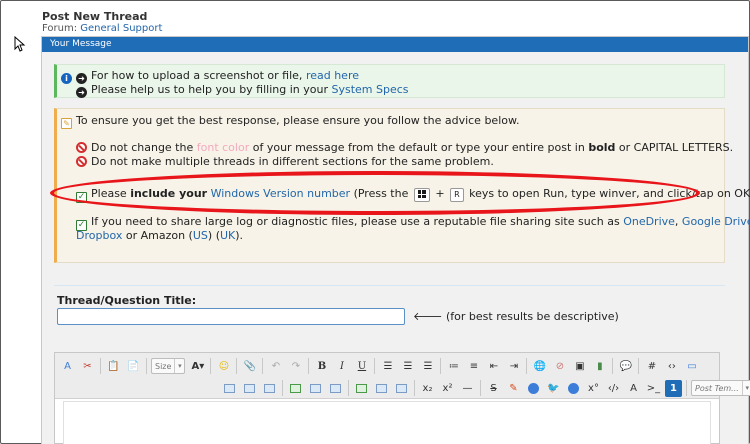 Image resolution: width=750 pixels, height=444 pixels. Describe the element at coordinates (223, 366) in the screenshot. I see `smiley-icon: ☺` at that location.